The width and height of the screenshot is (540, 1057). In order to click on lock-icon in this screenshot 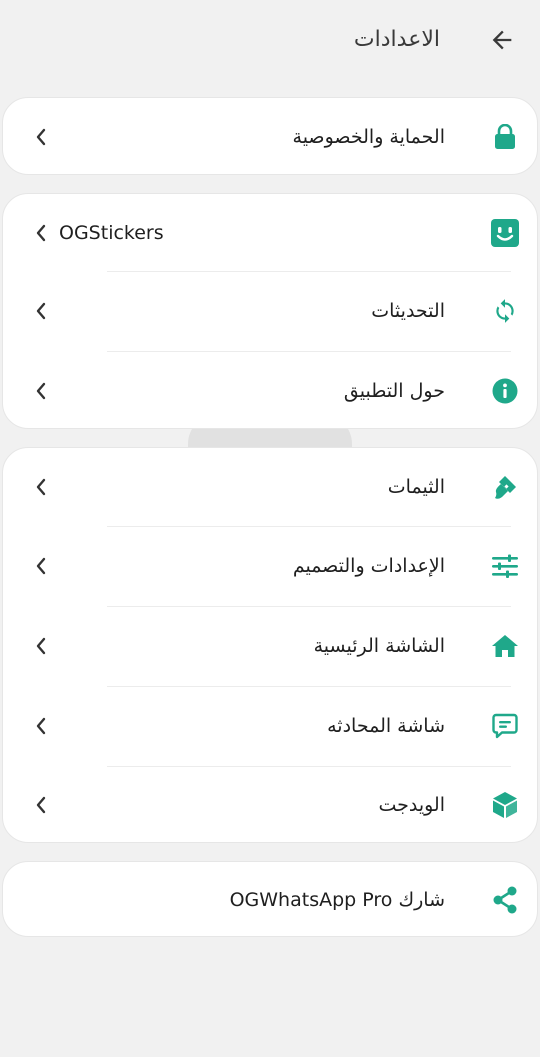, I will do `click(505, 137)`.